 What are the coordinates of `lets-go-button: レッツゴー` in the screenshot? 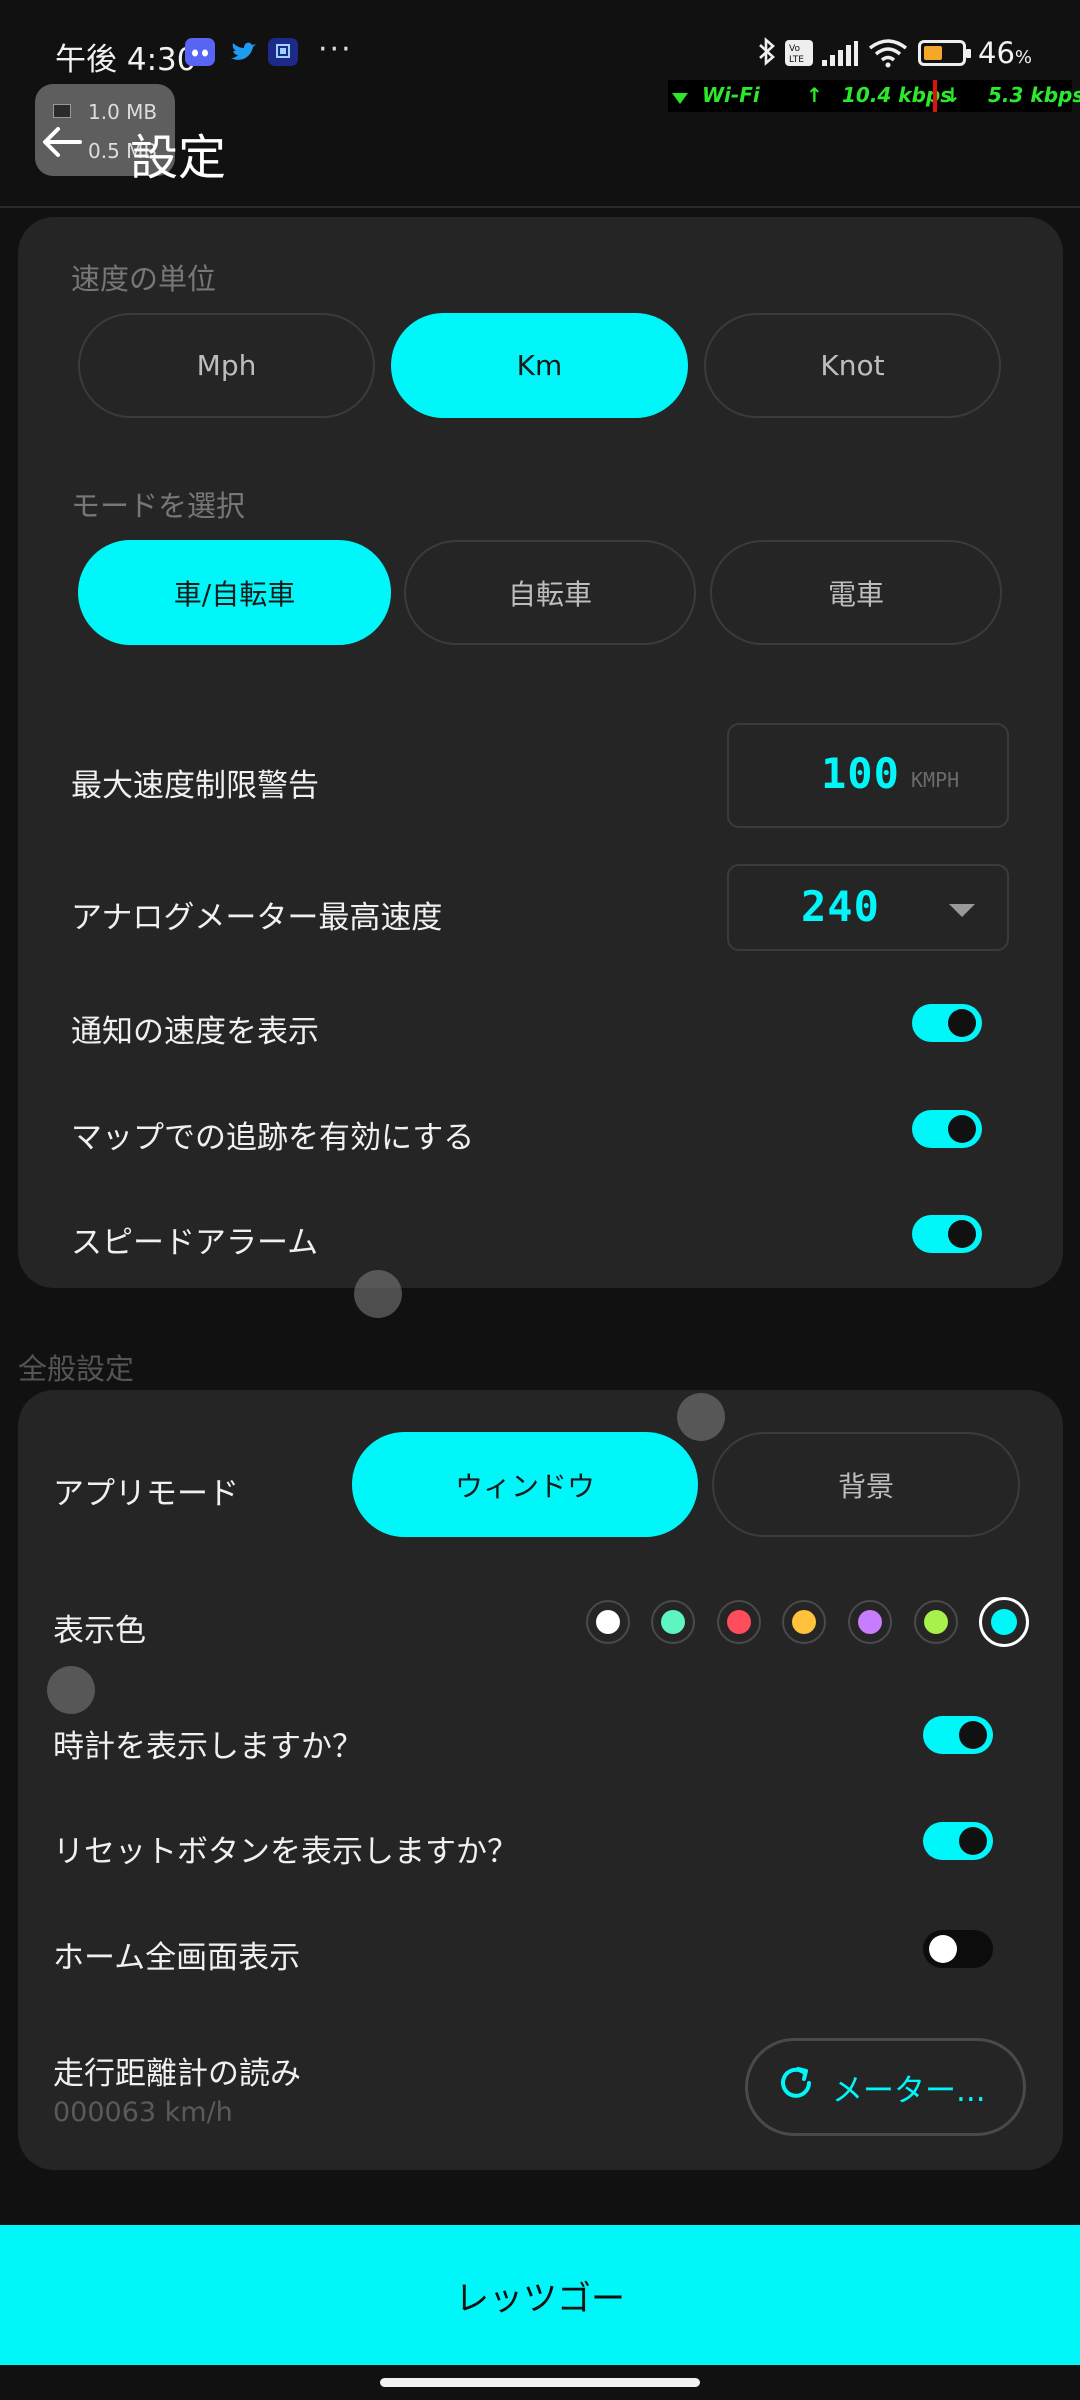 It's located at (540, 2295).